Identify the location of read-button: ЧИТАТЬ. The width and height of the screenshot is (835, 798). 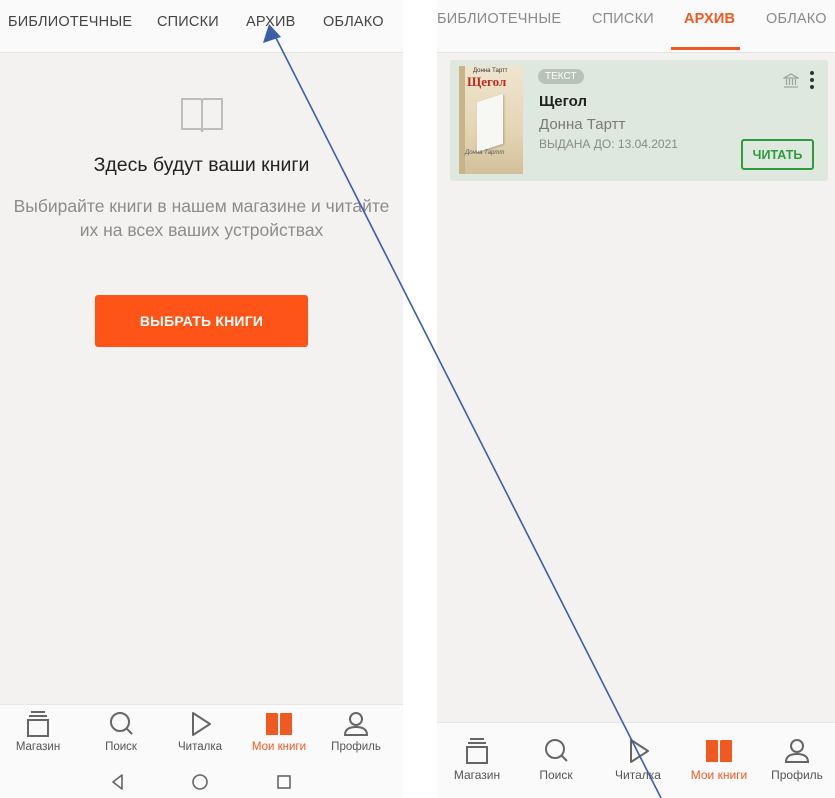
(777, 154).